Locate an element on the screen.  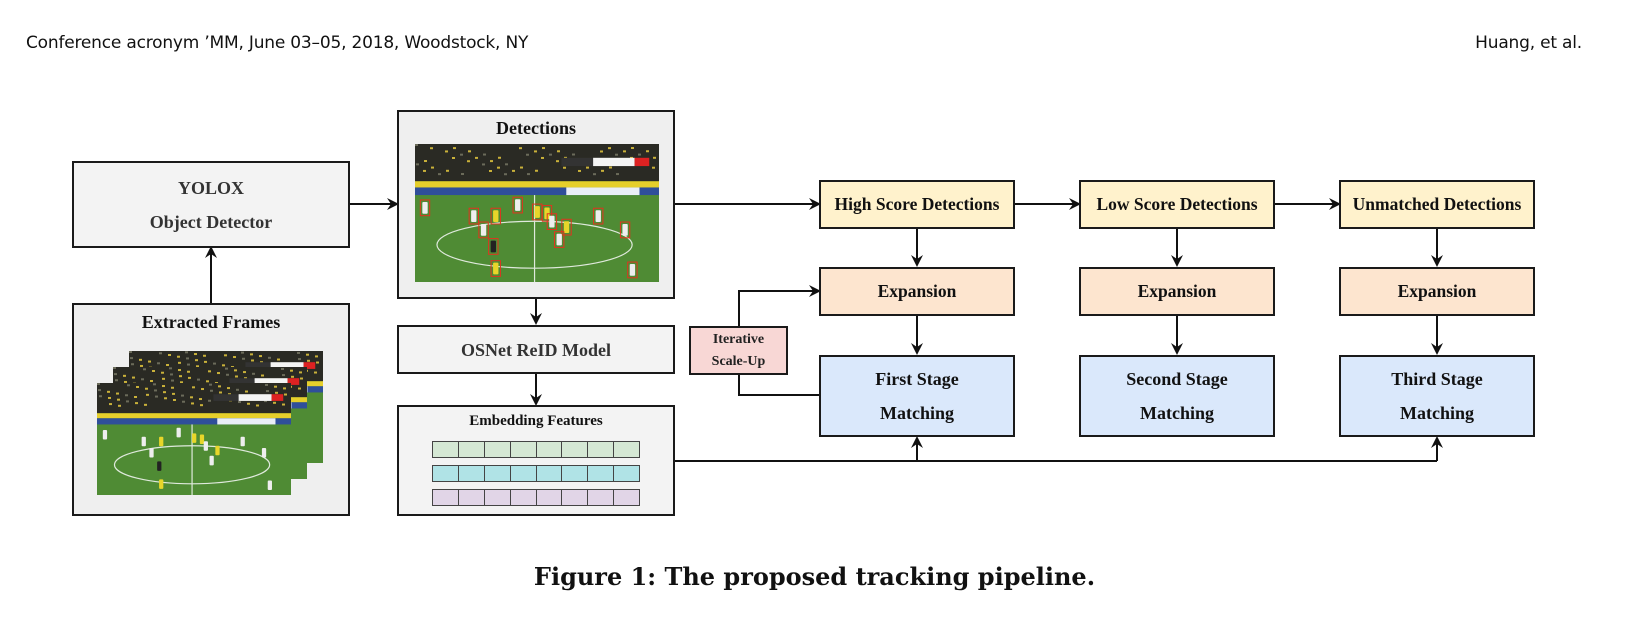
expansion-label-2: Expansion is located at coordinates (1177, 291).